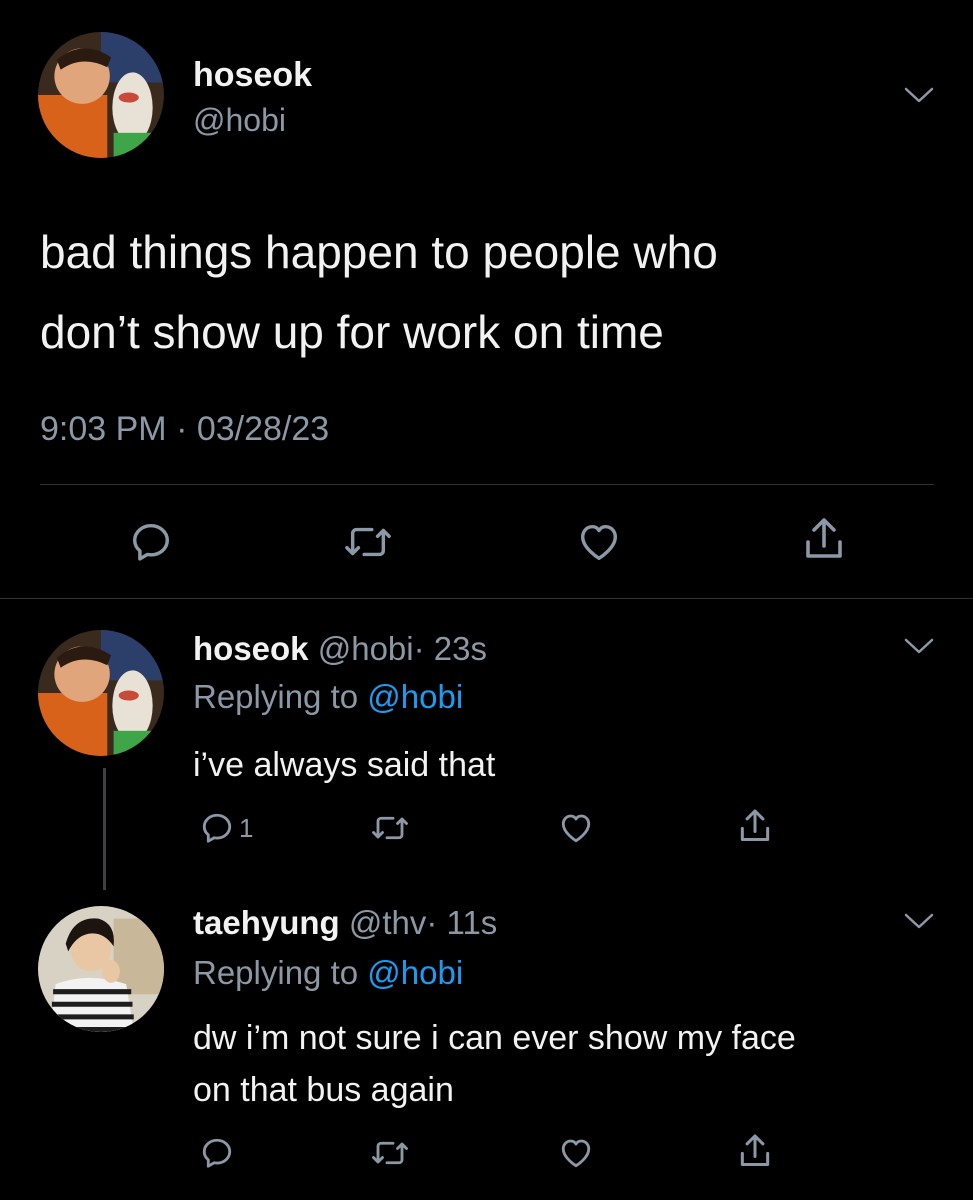 The image size is (973, 1200). I want to click on reply-button: 1, so click(226, 828).